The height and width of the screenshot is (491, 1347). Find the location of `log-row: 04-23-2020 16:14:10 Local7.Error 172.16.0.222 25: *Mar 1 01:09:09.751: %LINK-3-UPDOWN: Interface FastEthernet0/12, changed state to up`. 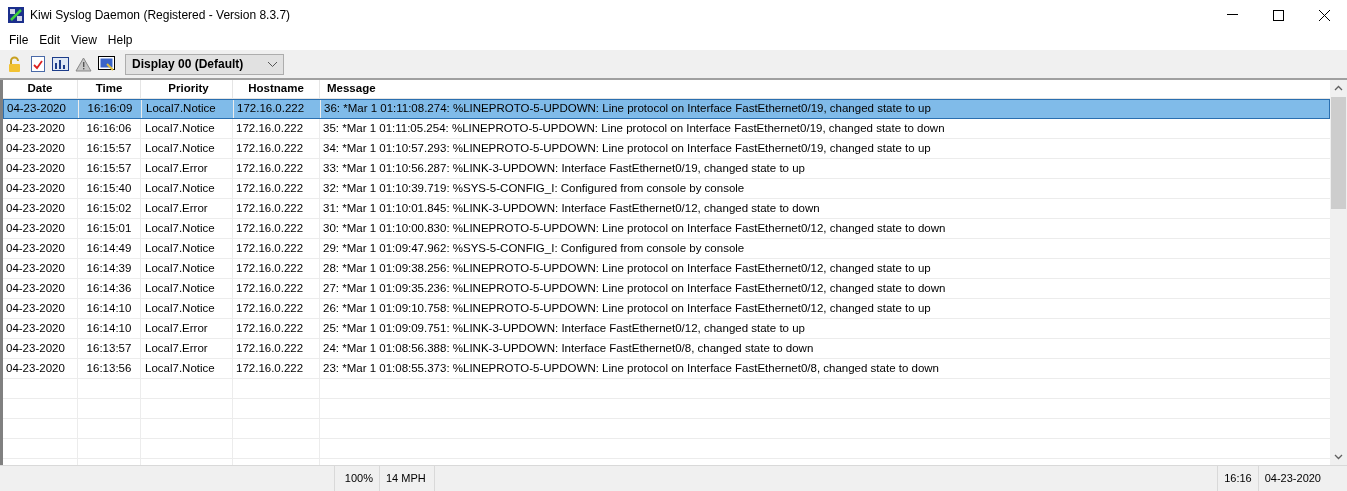

log-row: 04-23-2020 16:14:10 Local7.Error 172.16.0.222 25: *Mar 1 01:09:09.751: %LINK-3-UPDOWN: Interface FastEthernet0/12, changed state to up is located at coordinates (666, 329).